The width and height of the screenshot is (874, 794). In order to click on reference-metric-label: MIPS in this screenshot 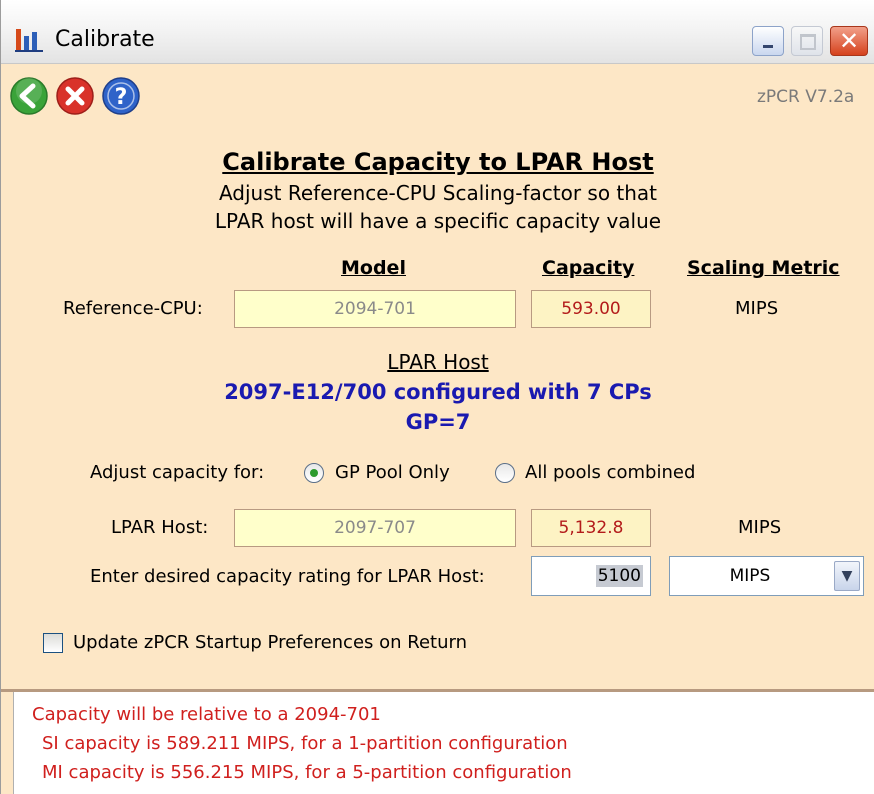, I will do `click(757, 308)`.